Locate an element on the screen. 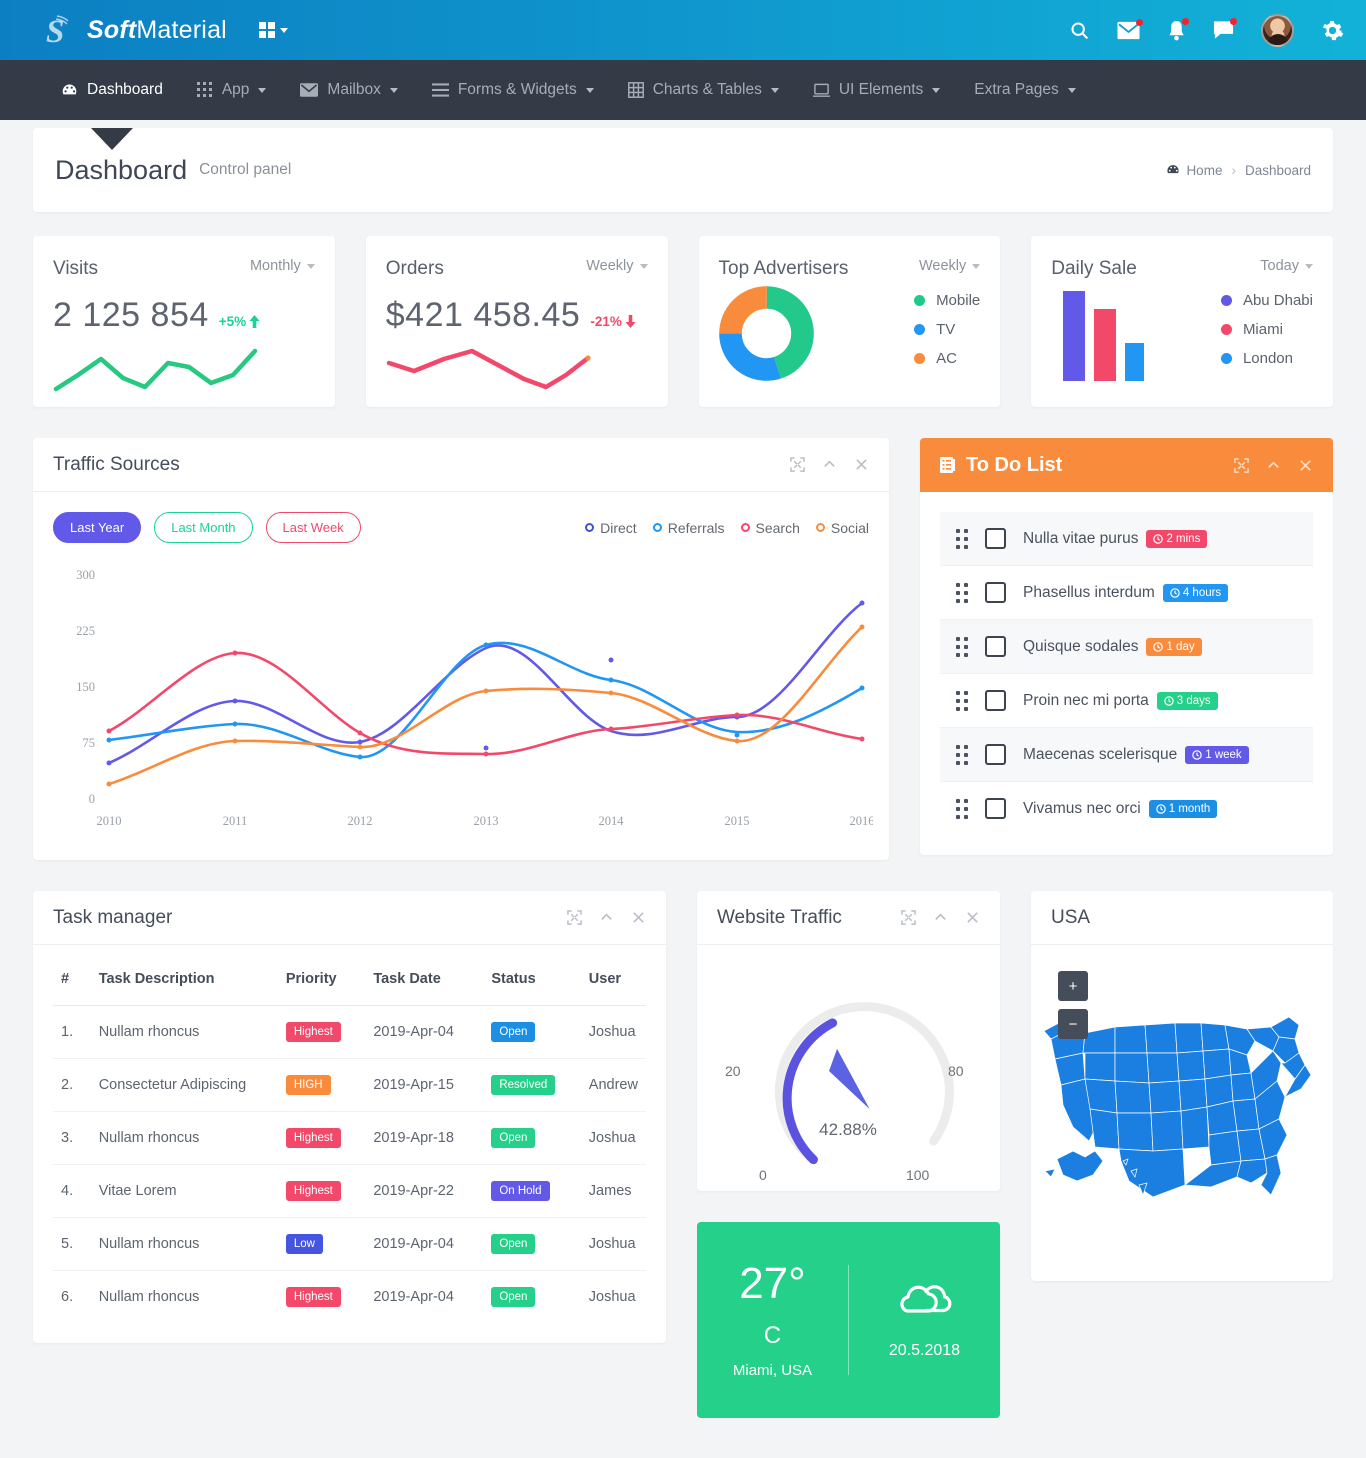  todo-item: Maecenas scelerisque 1 week is located at coordinates (1126, 755).